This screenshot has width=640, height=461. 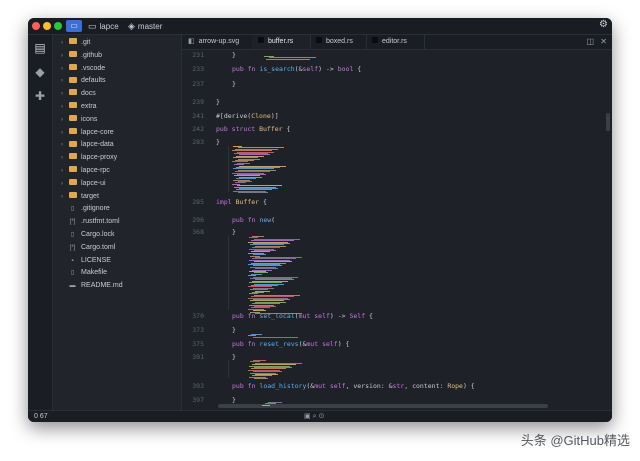 What do you see at coordinates (95, 209) in the screenshot?
I see `tree-label: .gitignore` at bounding box center [95, 209].